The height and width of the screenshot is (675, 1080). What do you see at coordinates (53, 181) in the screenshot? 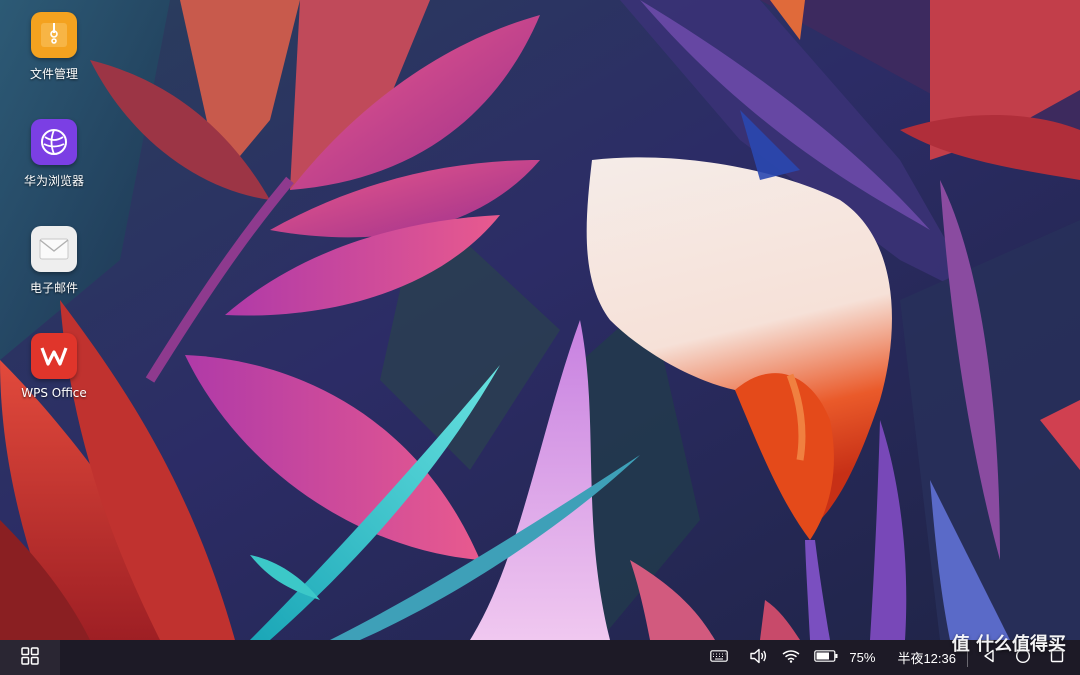
I see `desktop-icon-label: 华为浏览器` at bounding box center [53, 181].